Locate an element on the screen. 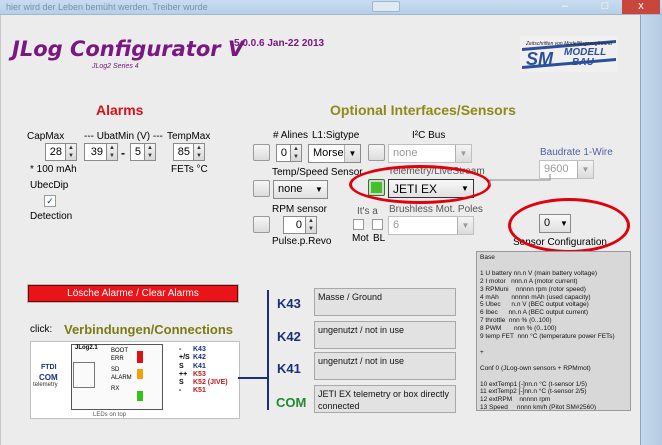 Image resolution: width=662 pixels, height=445 pixels. logo-sm: SM is located at coordinates (540, 59).